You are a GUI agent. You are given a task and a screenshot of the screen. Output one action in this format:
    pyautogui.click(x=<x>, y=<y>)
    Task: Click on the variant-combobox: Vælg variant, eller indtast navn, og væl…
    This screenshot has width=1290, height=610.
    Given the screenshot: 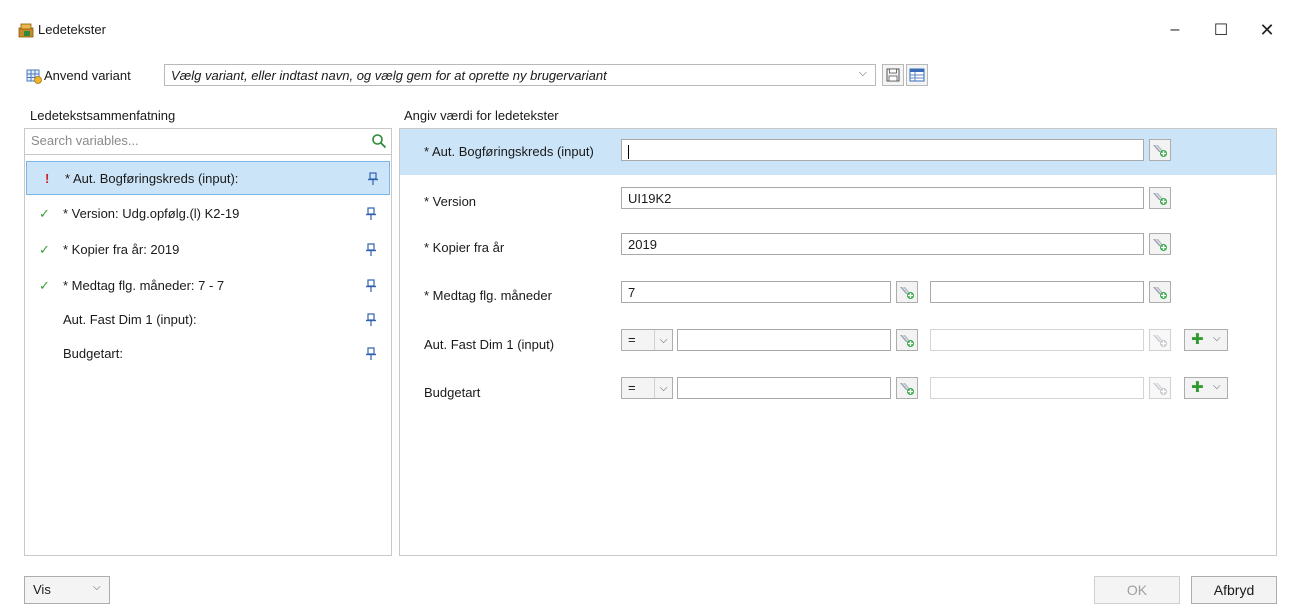 What is the action you would take?
    pyautogui.click(x=520, y=75)
    